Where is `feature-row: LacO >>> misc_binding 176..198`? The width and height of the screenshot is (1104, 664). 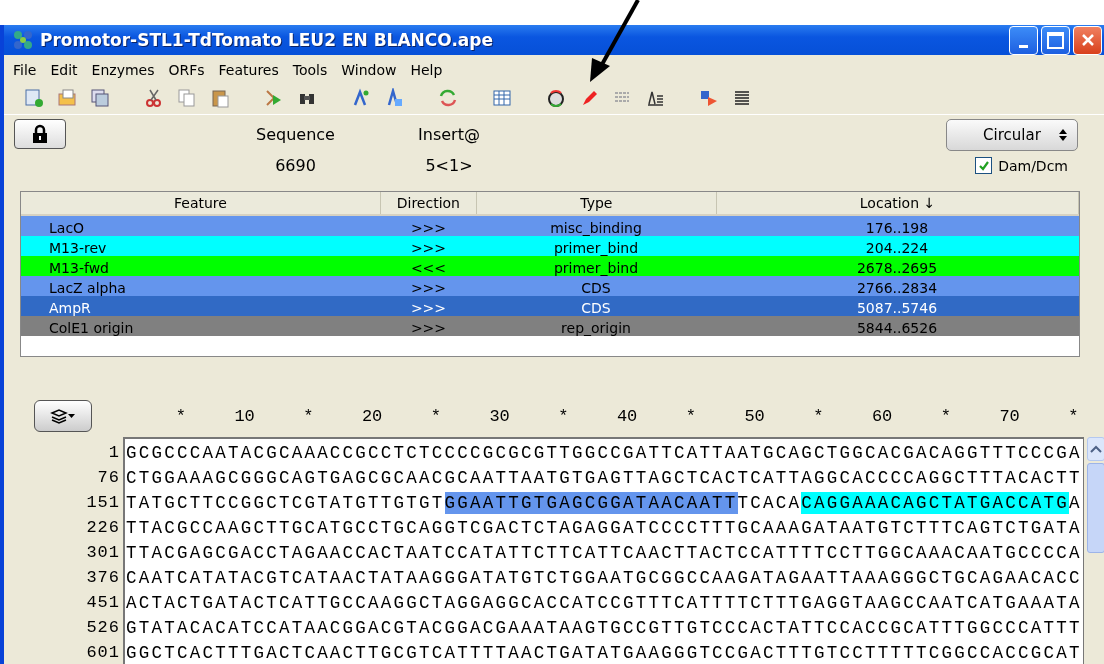
feature-row: LacO >>> misc_binding 176..198 is located at coordinates (550, 226).